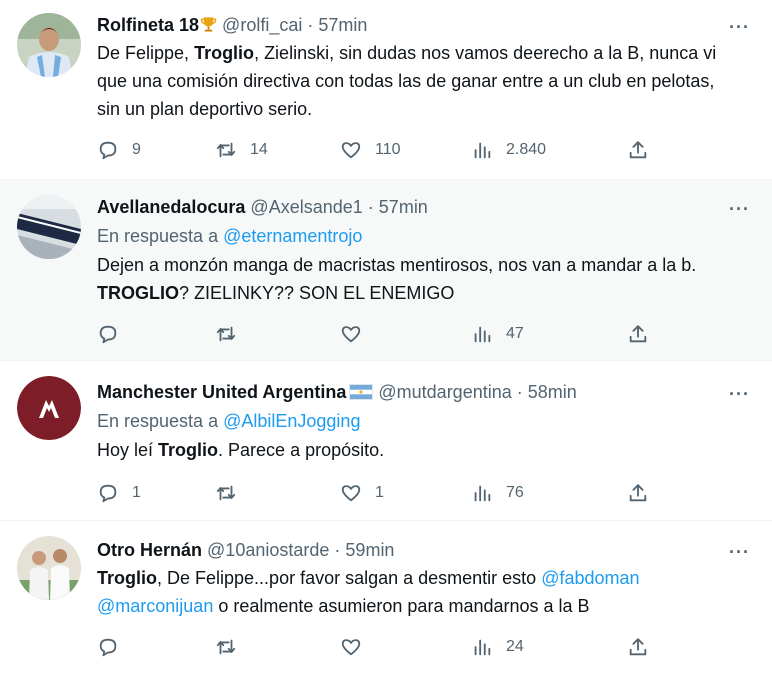 The image size is (772, 675). I want to click on replying-to: En respuesta a @eternamentrojo, so click(229, 236).